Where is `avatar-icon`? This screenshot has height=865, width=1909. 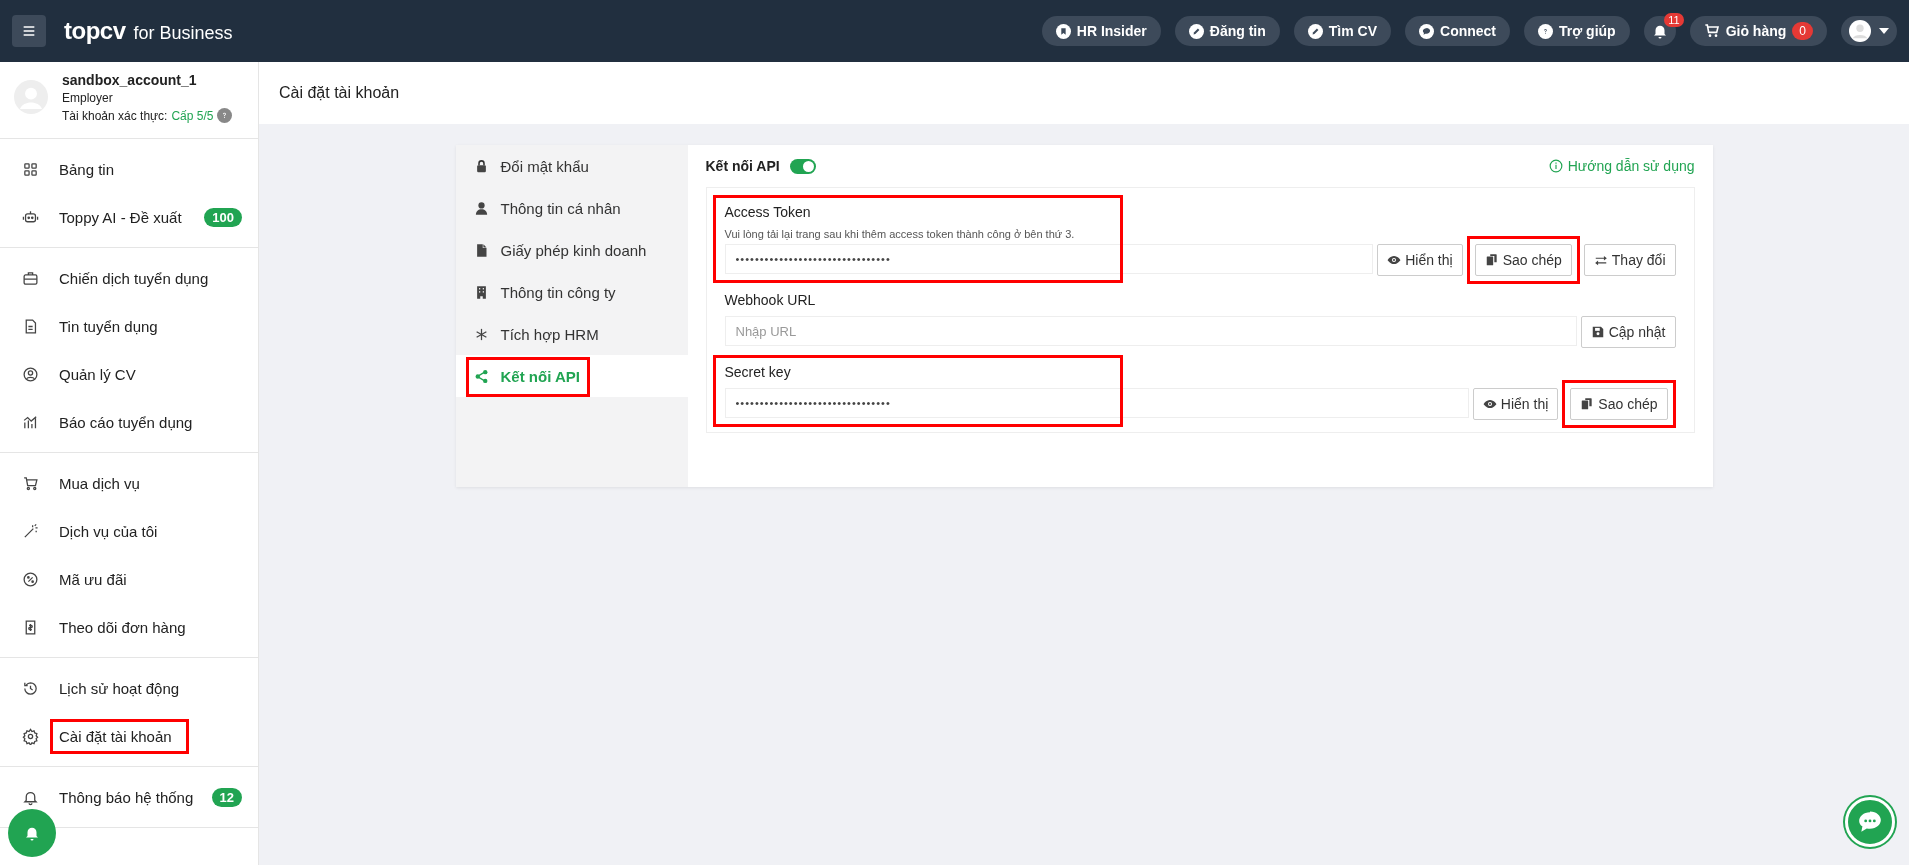
avatar-icon is located at coordinates (1860, 31).